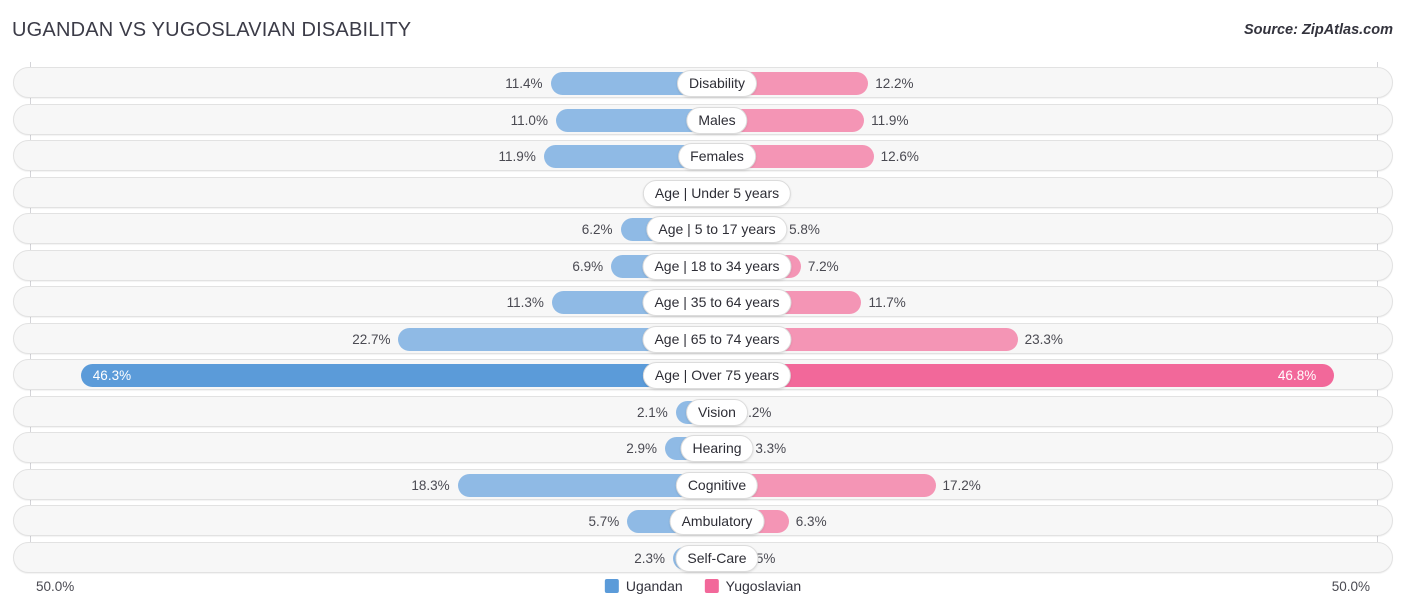 Image resolution: width=1406 pixels, height=612 pixels. I want to click on value-label-yugoslavian: 46.8%, so click(1297, 375).